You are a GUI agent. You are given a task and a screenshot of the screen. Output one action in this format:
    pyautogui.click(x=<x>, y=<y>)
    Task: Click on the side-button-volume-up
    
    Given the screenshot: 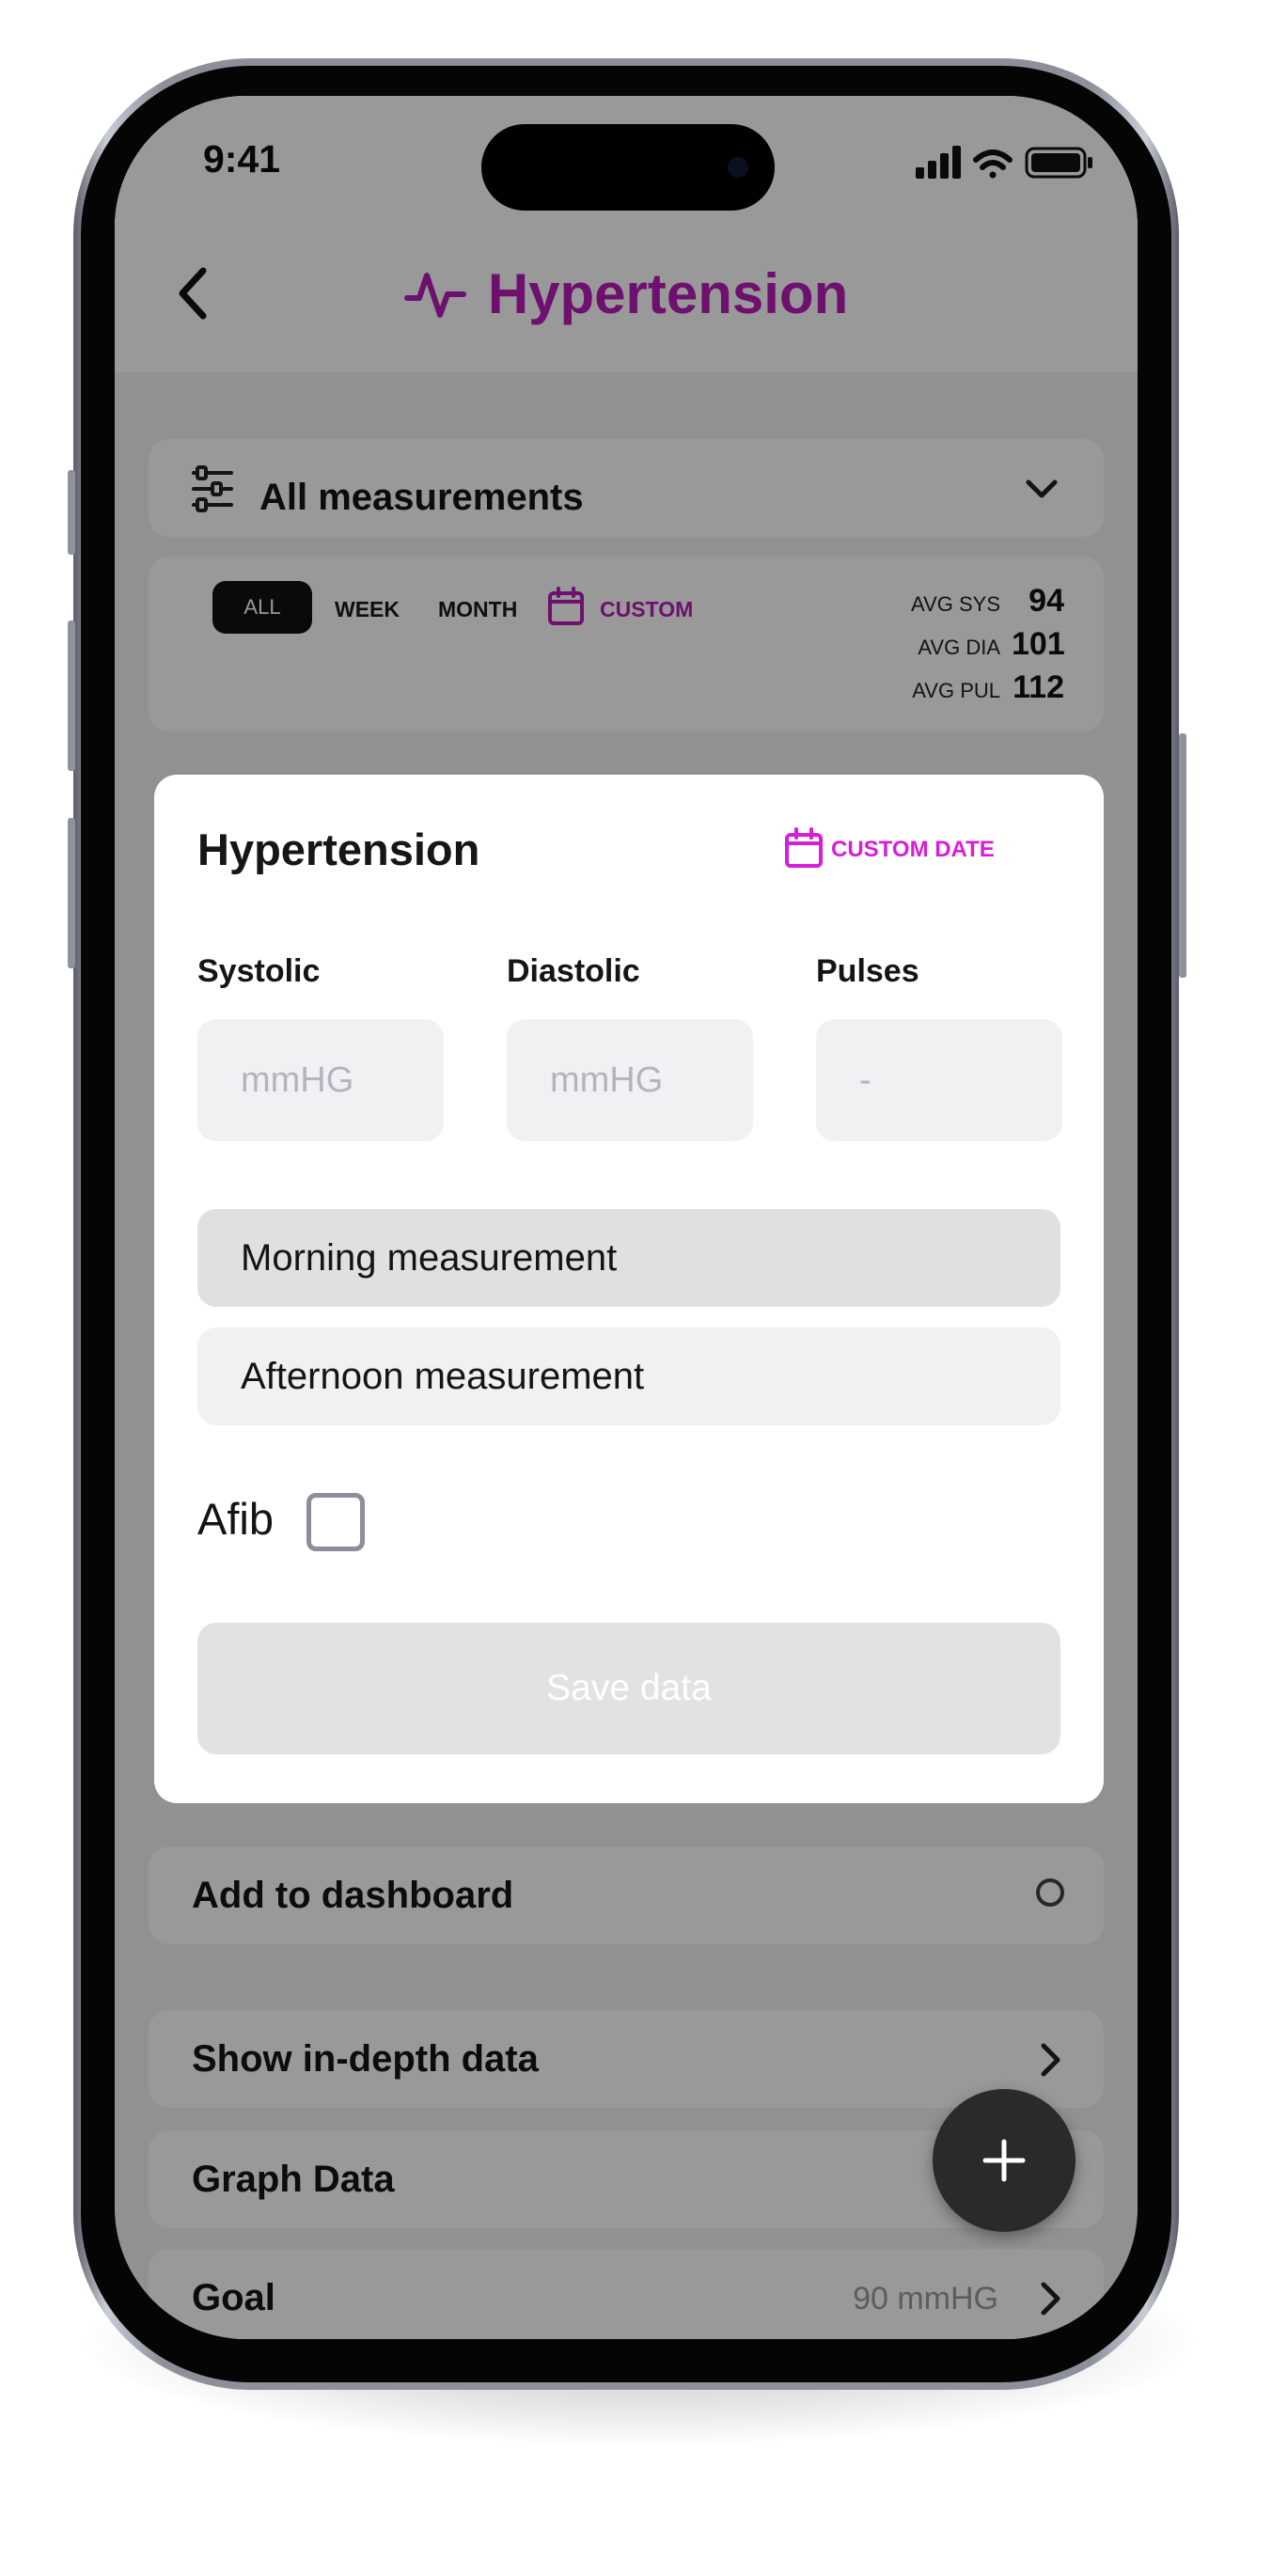 What is the action you would take?
    pyautogui.click(x=71, y=696)
    